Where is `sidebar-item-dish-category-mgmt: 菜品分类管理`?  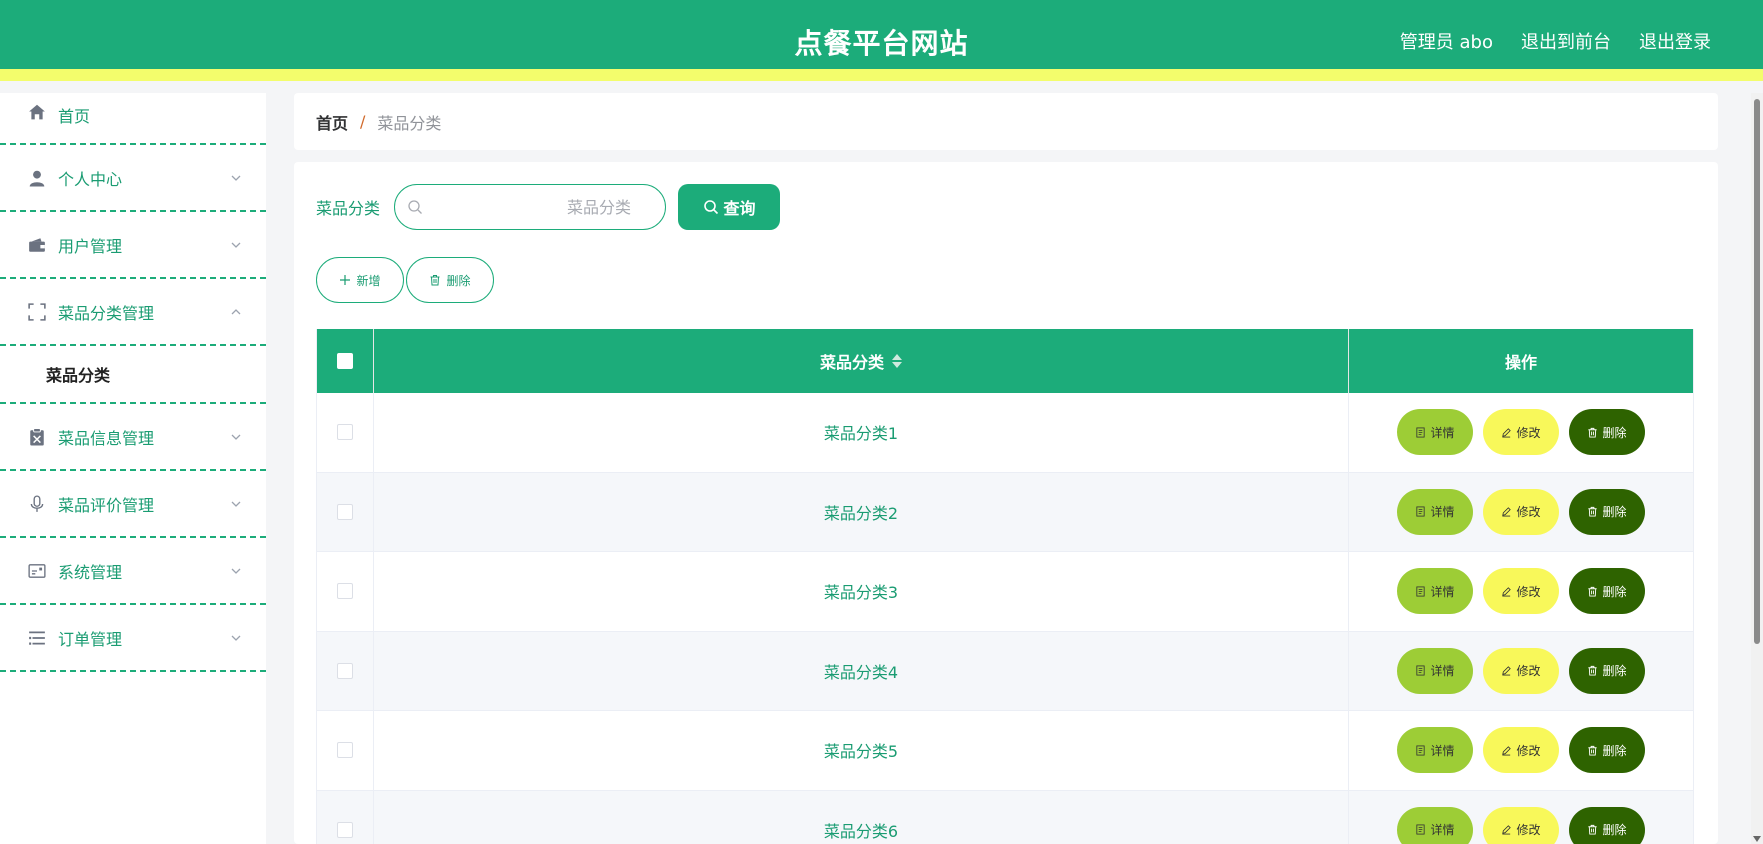 sidebar-item-dish-category-mgmt: 菜品分类管理 is located at coordinates (133, 312).